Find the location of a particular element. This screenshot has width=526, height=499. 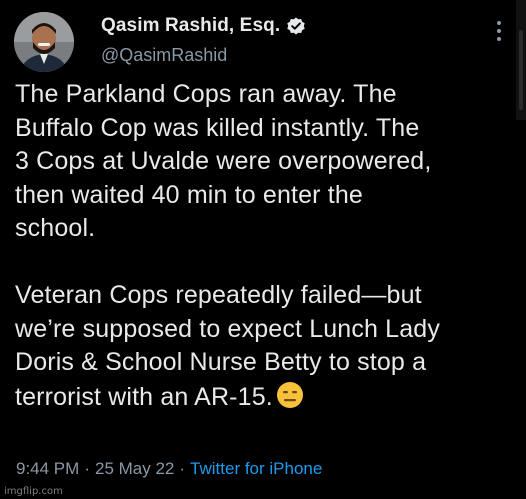

tweet-line: The Parkland Cops ran away. The is located at coordinates (206, 94).